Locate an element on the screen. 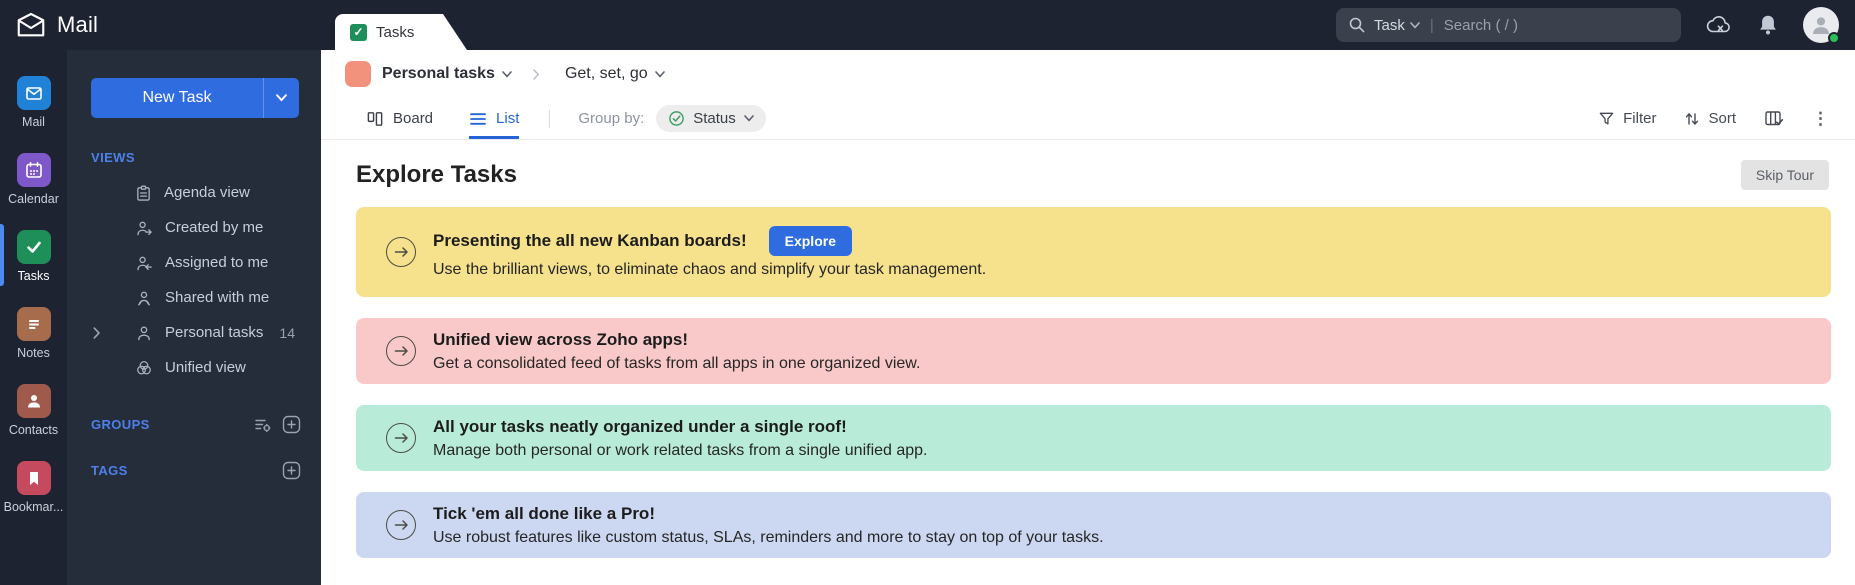 The image size is (1855, 585). app-logo: Mail is located at coordinates (49, 25).